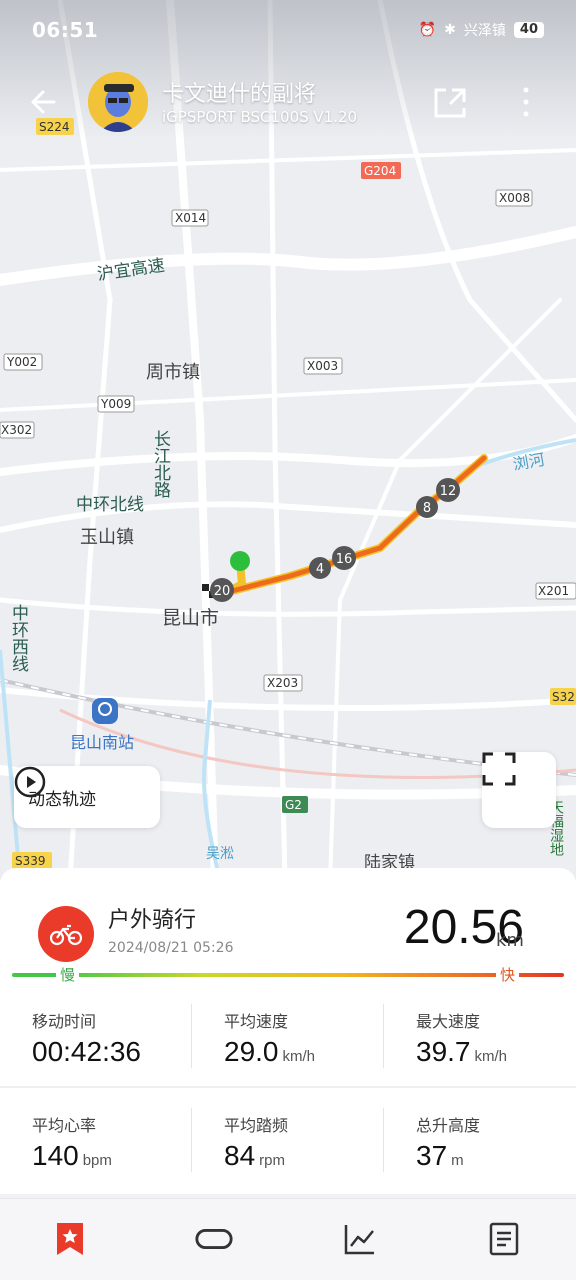  I want to click on map-label-changjiang: 长江北路, so click(160, 464).